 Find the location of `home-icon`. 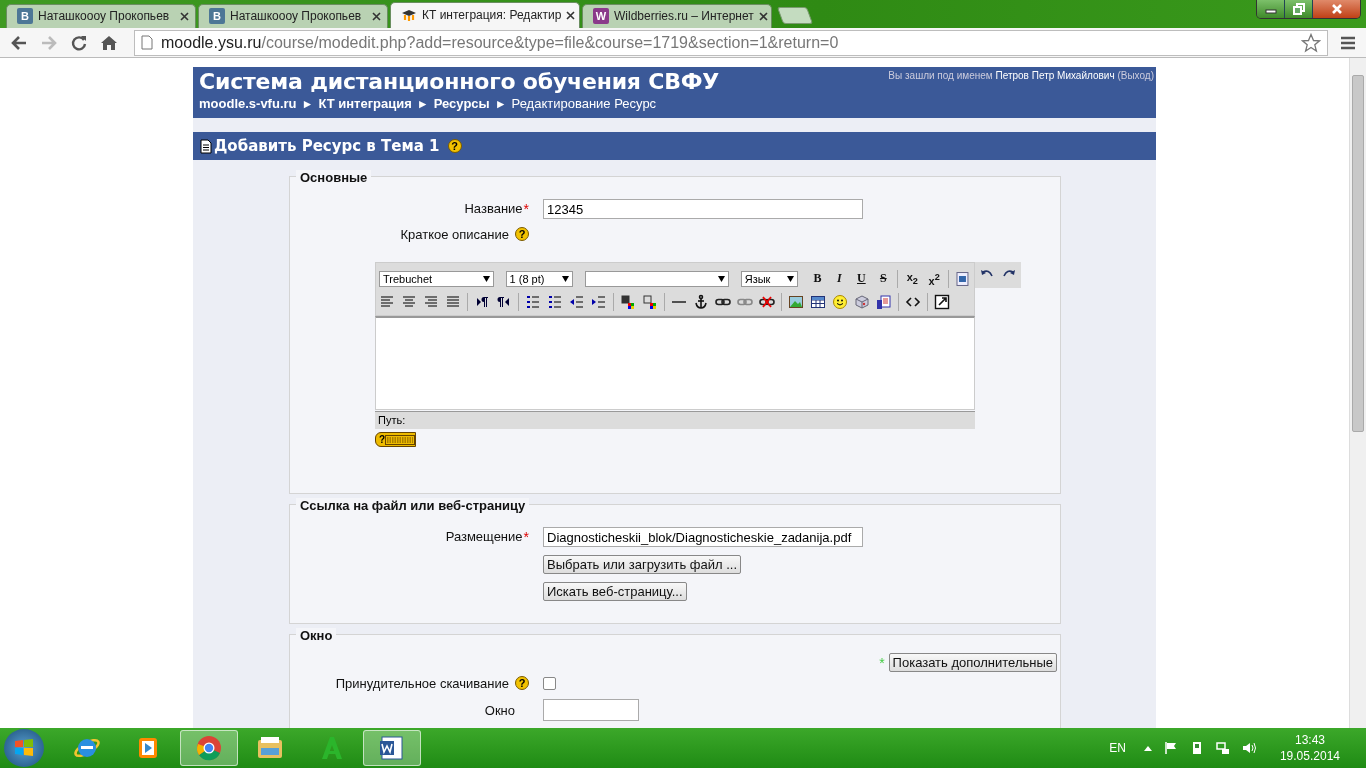

home-icon is located at coordinates (109, 42).